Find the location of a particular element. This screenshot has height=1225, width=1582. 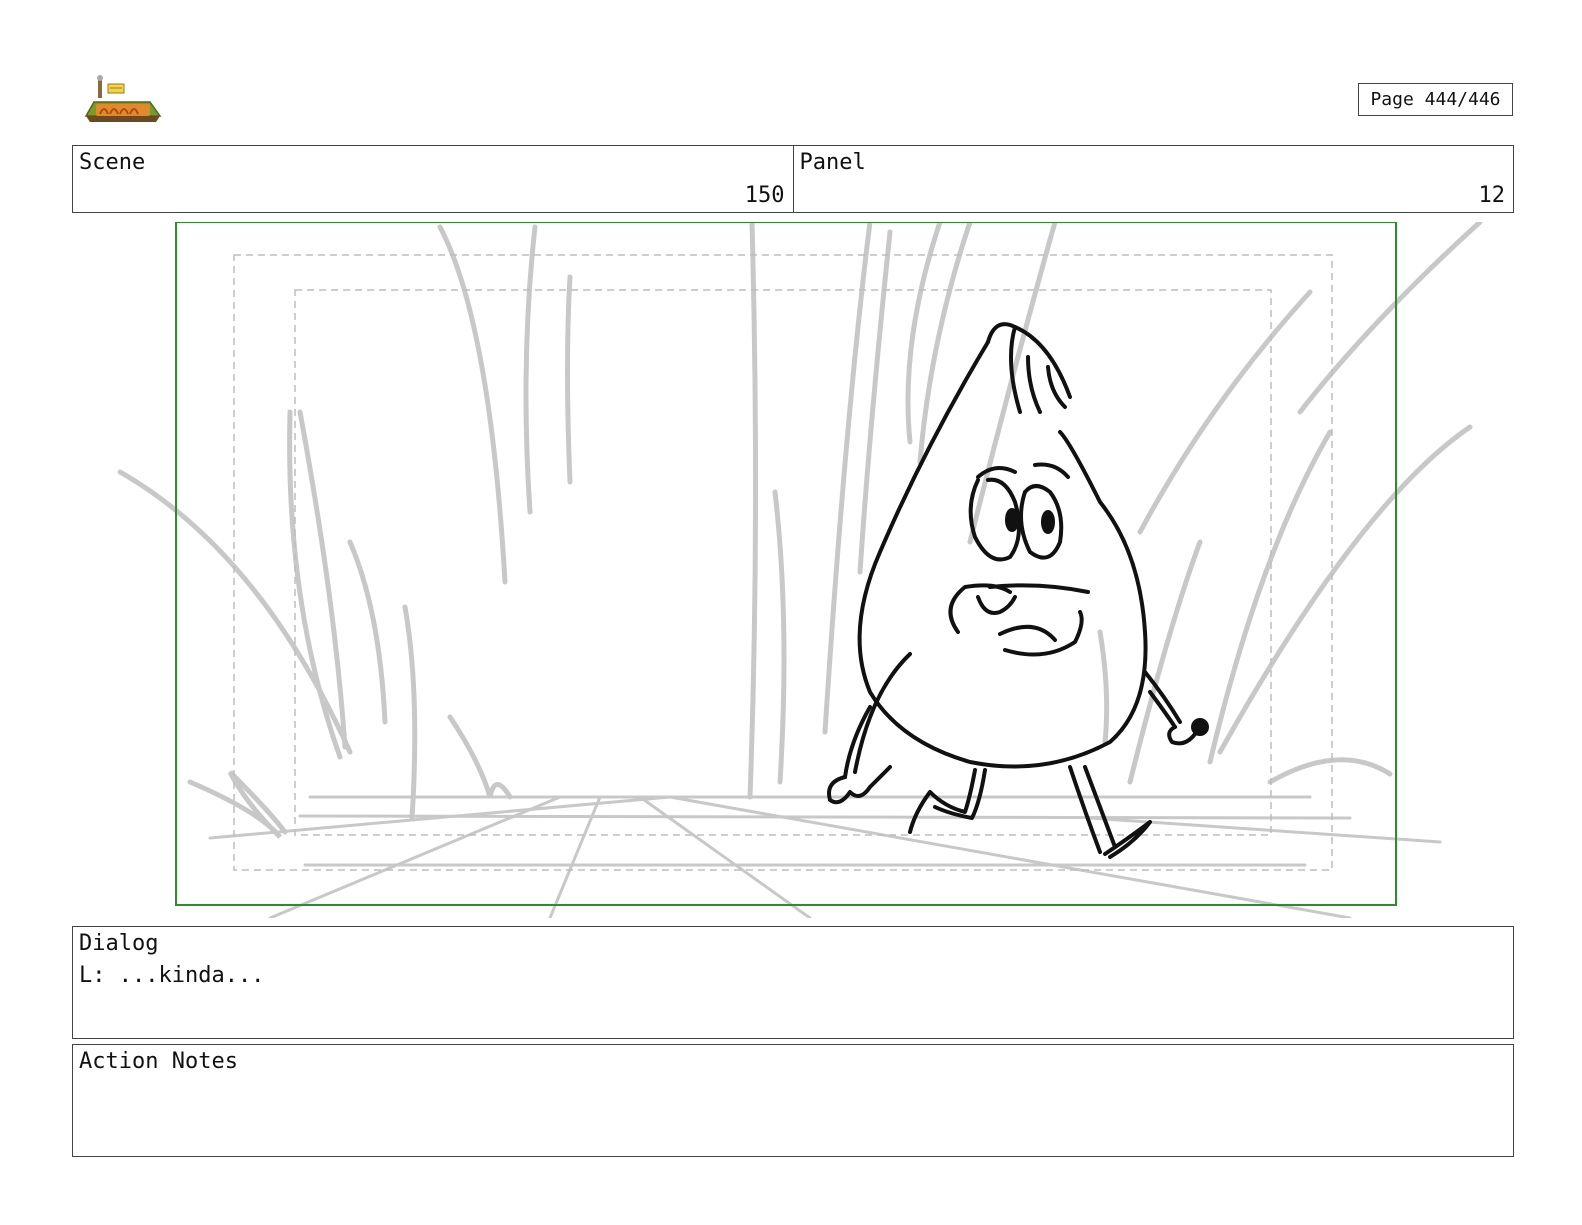

panel-label: Panel is located at coordinates (832, 162).